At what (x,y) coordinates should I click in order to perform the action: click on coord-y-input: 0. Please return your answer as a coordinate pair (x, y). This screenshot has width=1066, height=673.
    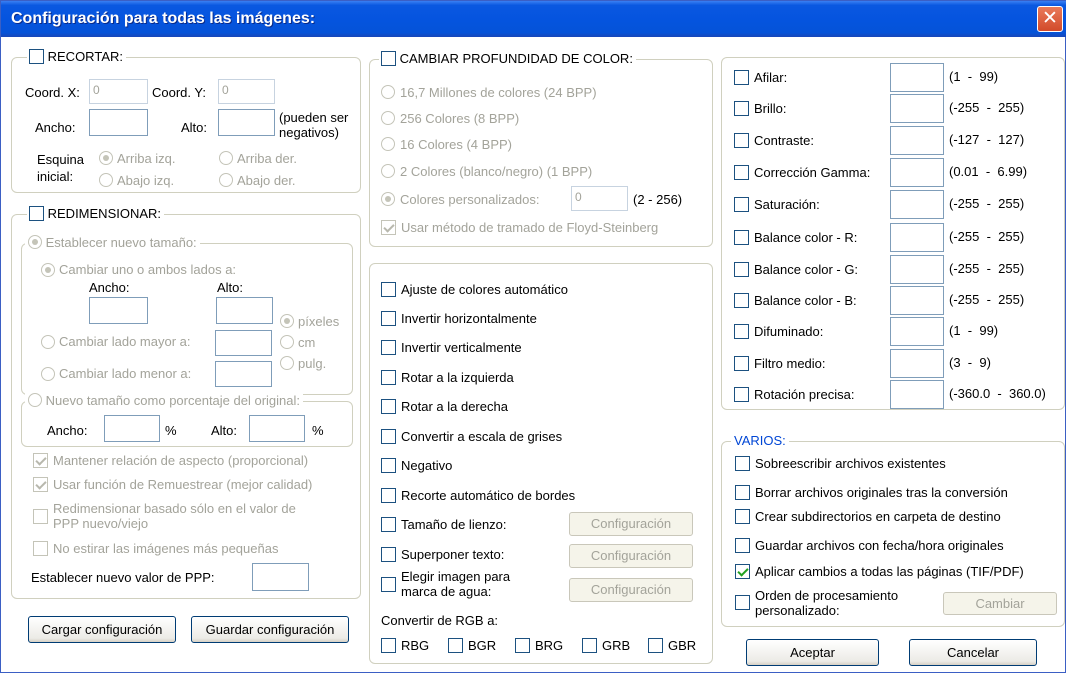
    Looking at the image, I should click on (246, 91).